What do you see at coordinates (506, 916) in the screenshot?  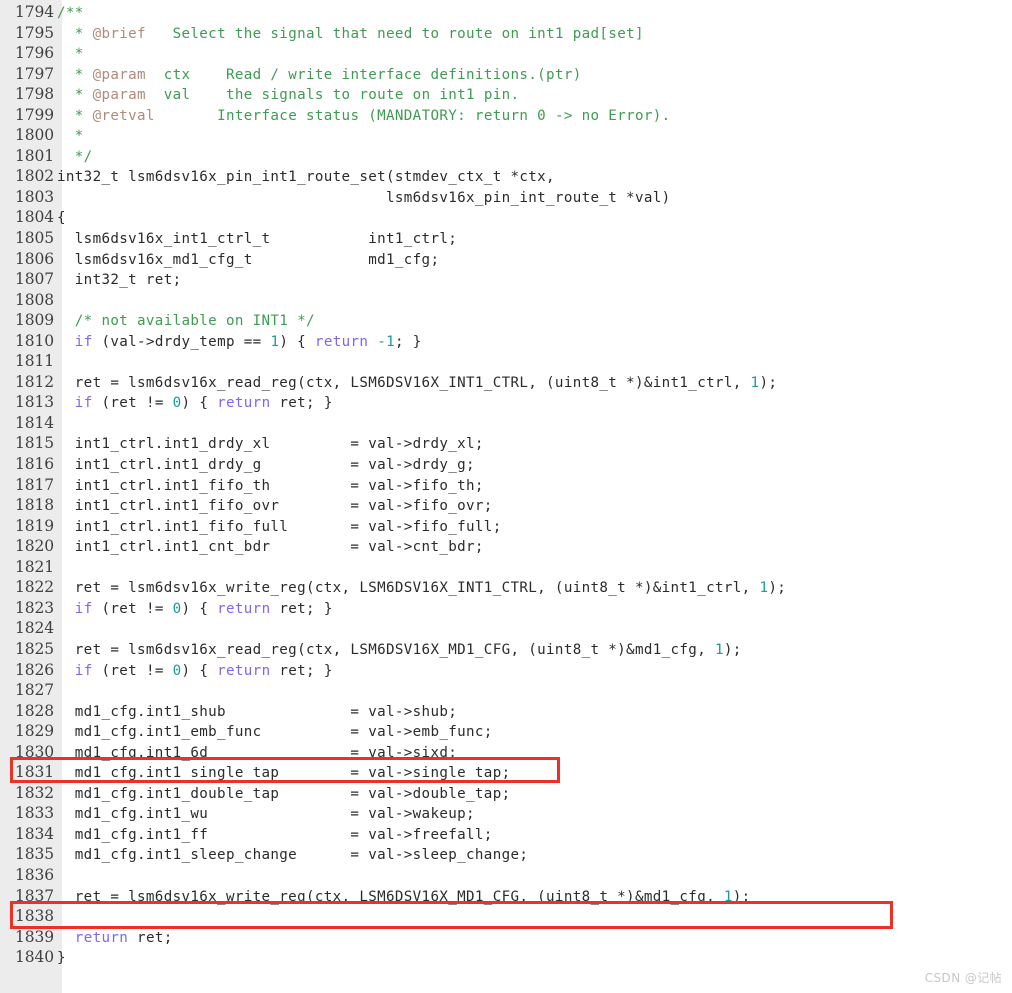 I see `code-line-1838: 1838` at bounding box center [506, 916].